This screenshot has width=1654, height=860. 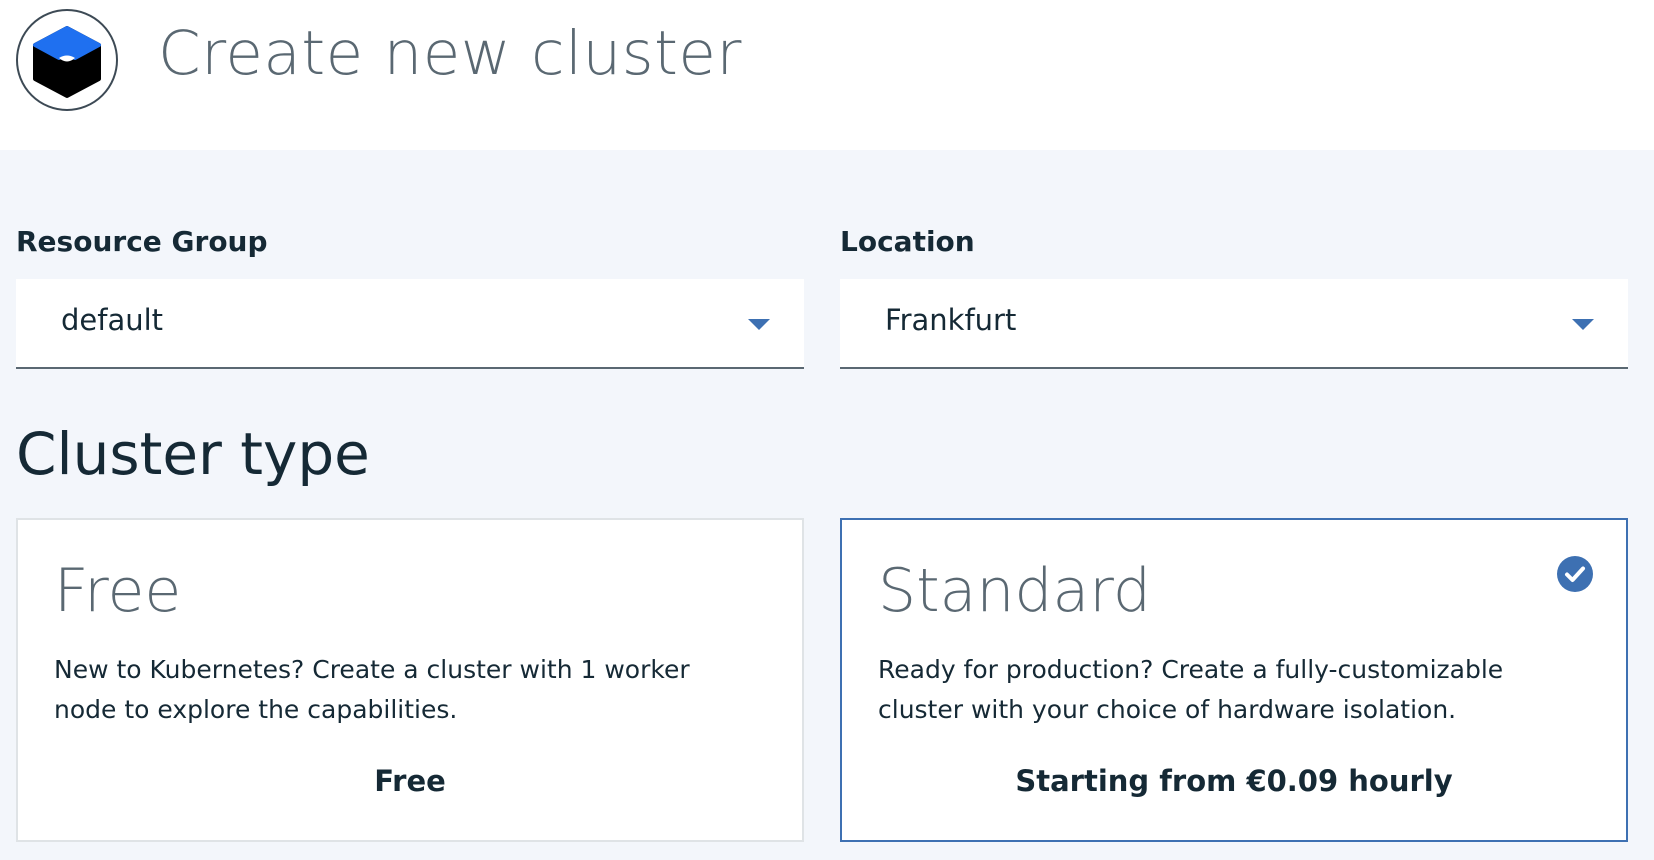 I want to click on checkmark-icon, so click(x=1575, y=574).